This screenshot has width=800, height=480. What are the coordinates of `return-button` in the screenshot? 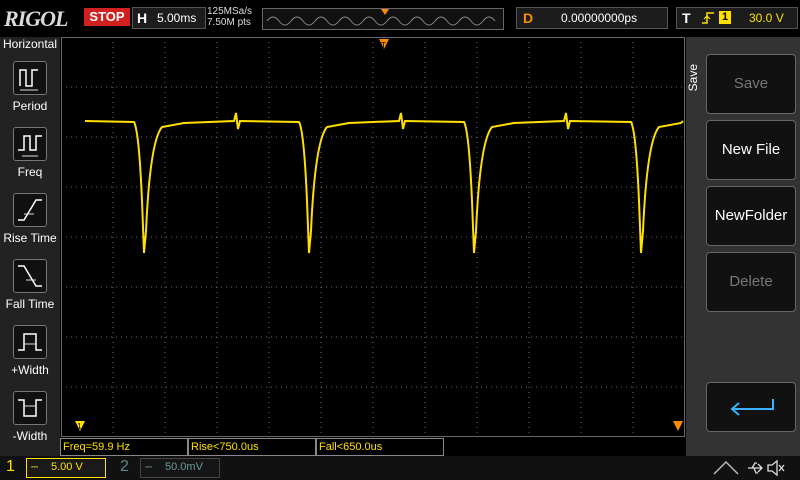 It's located at (751, 407).